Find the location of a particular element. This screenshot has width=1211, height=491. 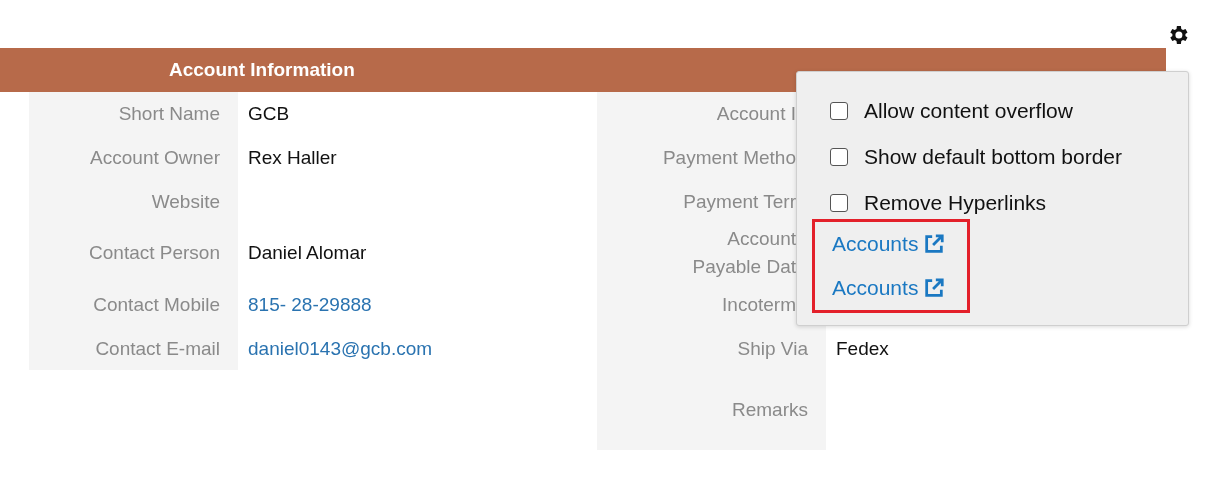

field-label: Contact E-mail is located at coordinates (133, 349).